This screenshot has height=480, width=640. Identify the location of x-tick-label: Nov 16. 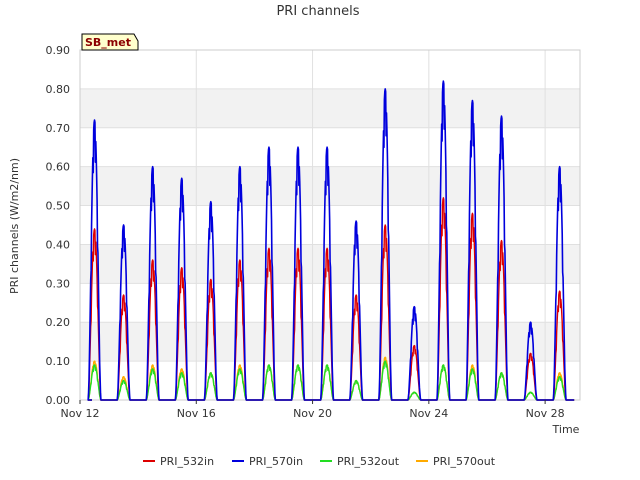
(196, 413).